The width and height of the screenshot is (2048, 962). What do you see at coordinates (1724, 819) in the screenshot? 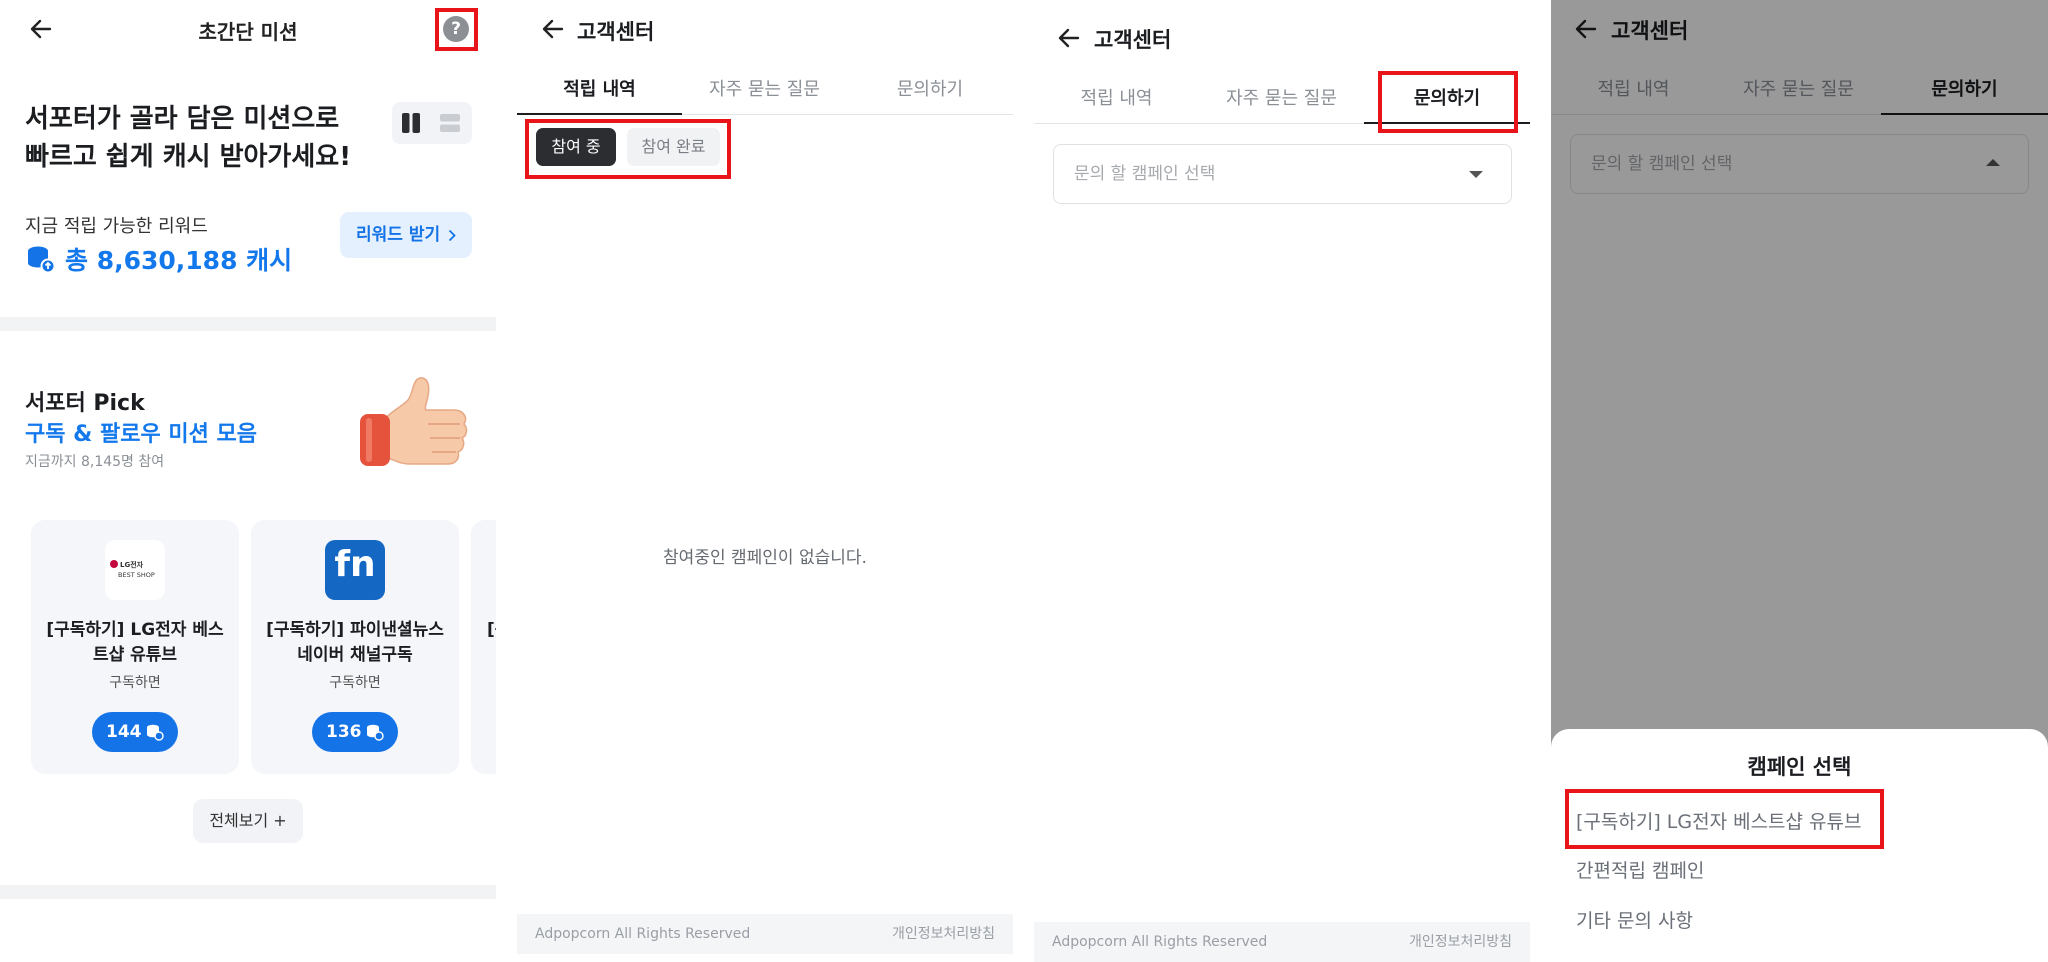
I see `highlight-box-option` at bounding box center [1724, 819].